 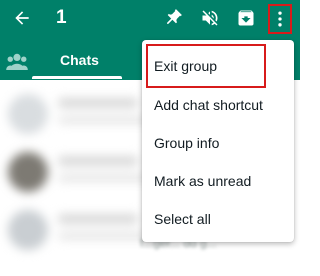 What do you see at coordinates (173, 18) in the screenshot?
I see `pin-icon` at bounding box center [173, 18].